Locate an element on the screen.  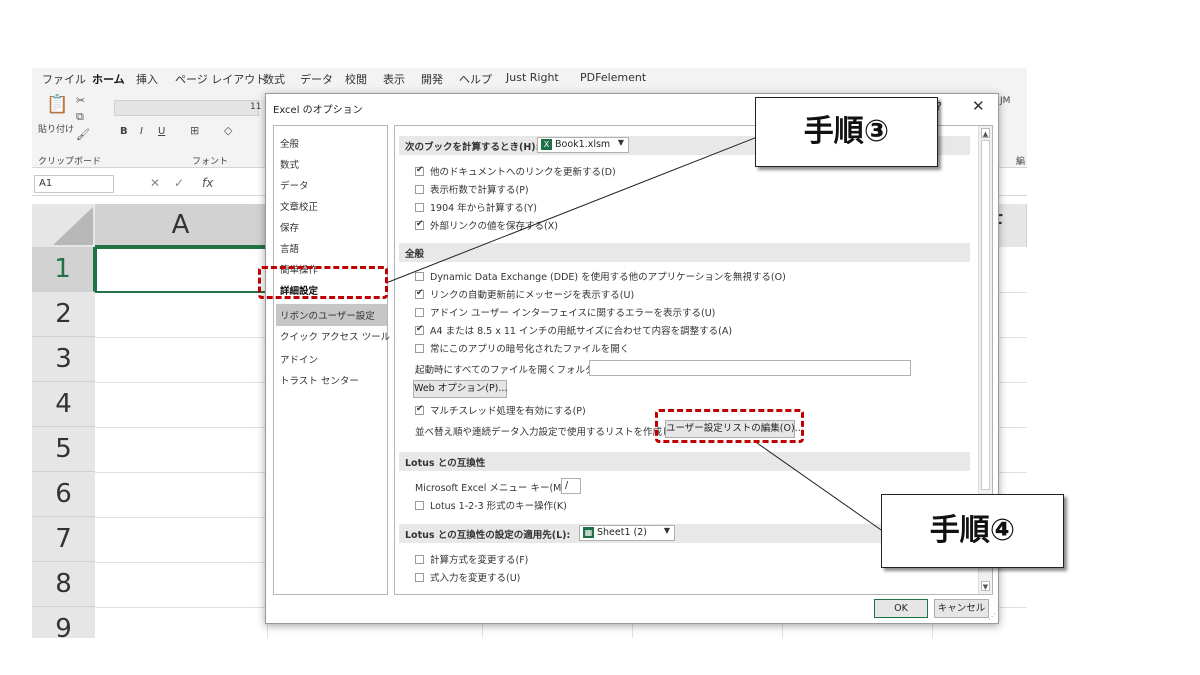
highlight-advanced-nav is located at coordinates (323, 282).